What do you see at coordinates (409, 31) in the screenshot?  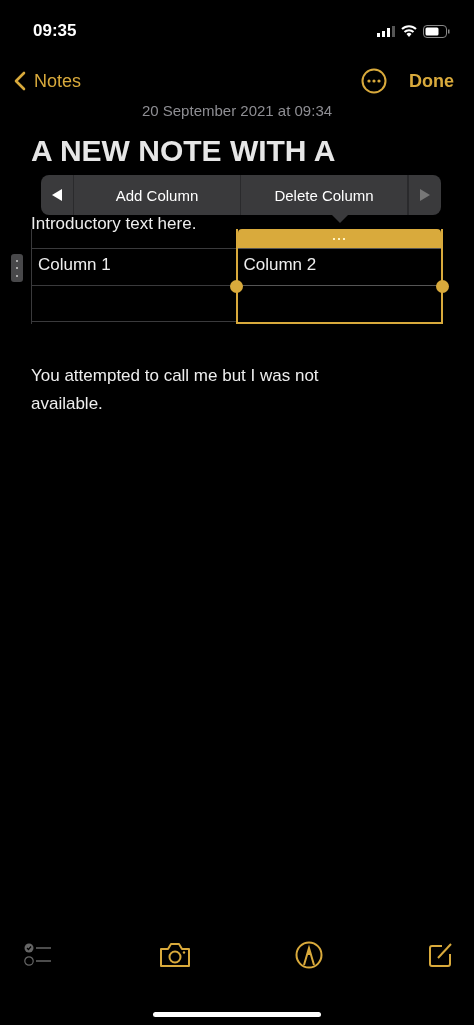 I see `wifi-icon` at bounding box center [409, 31].